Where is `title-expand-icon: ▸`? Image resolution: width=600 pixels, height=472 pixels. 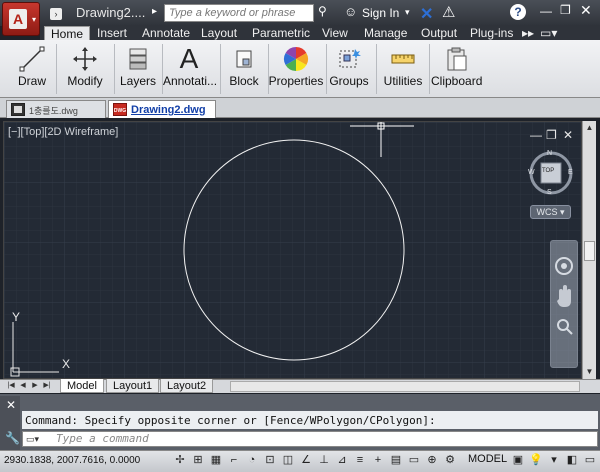
title-expand-icon: ▸ is located at coordinates (154, 11).